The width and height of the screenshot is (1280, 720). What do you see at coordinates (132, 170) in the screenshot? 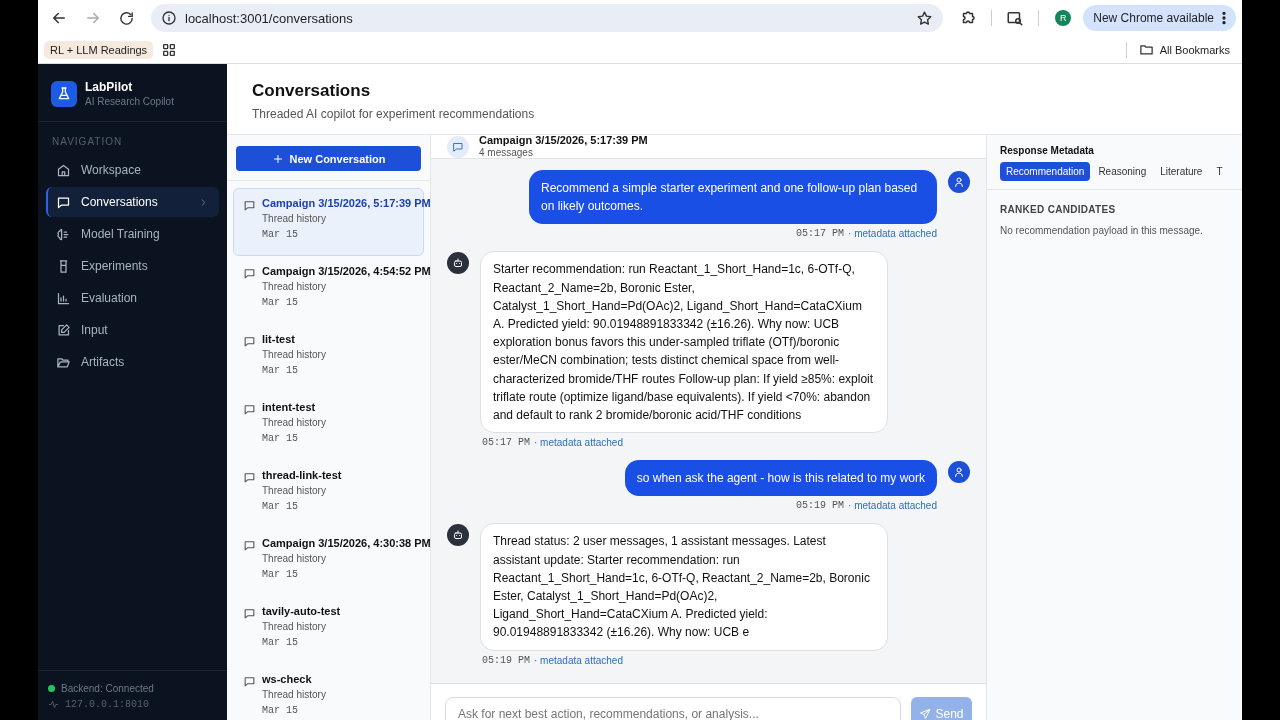
I see `sidebar-item: Workspace` at bounding box center [132, 170].